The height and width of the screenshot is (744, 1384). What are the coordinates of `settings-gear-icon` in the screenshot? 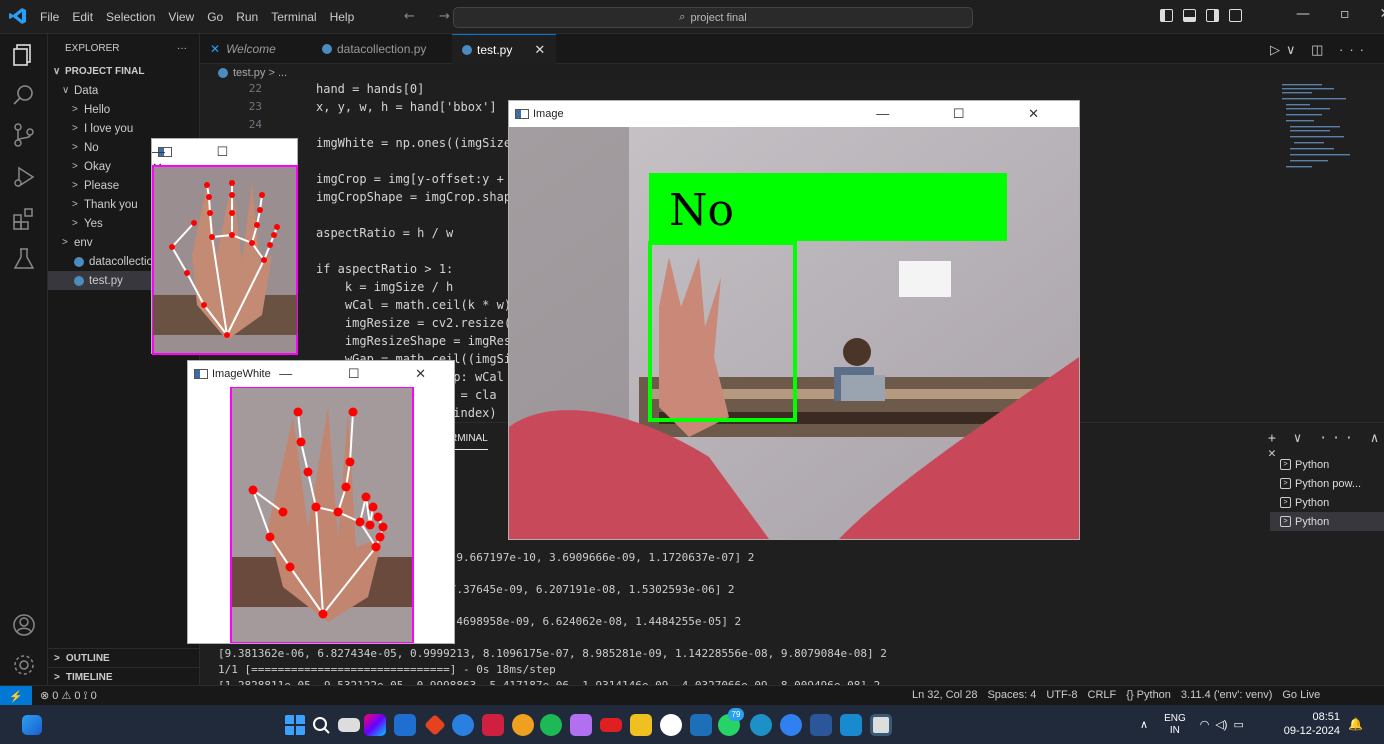 It's located at (24, 665).